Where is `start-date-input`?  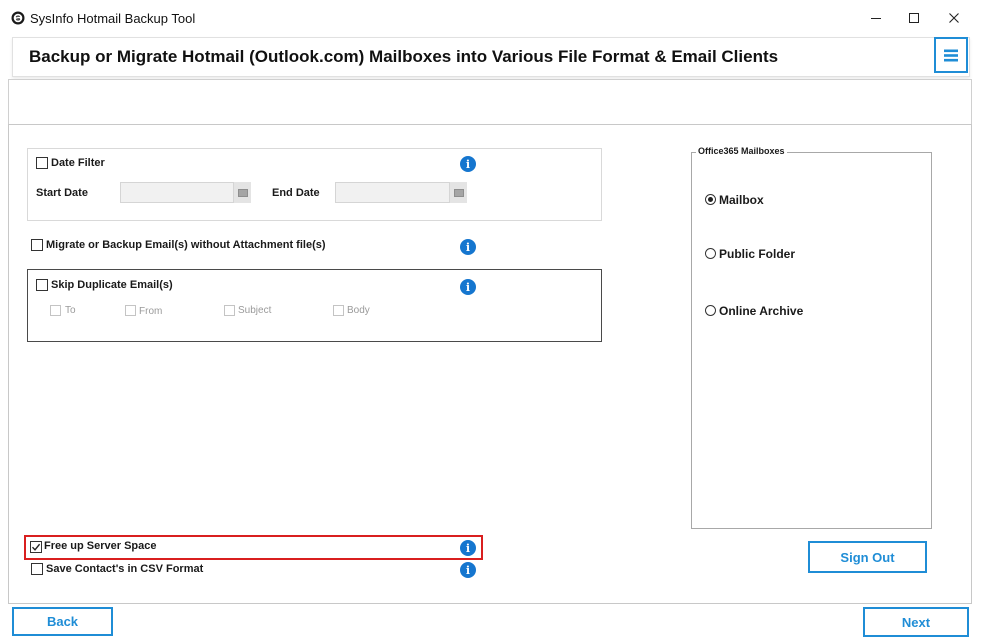
start-date-input is located at coordinates (185, 192).